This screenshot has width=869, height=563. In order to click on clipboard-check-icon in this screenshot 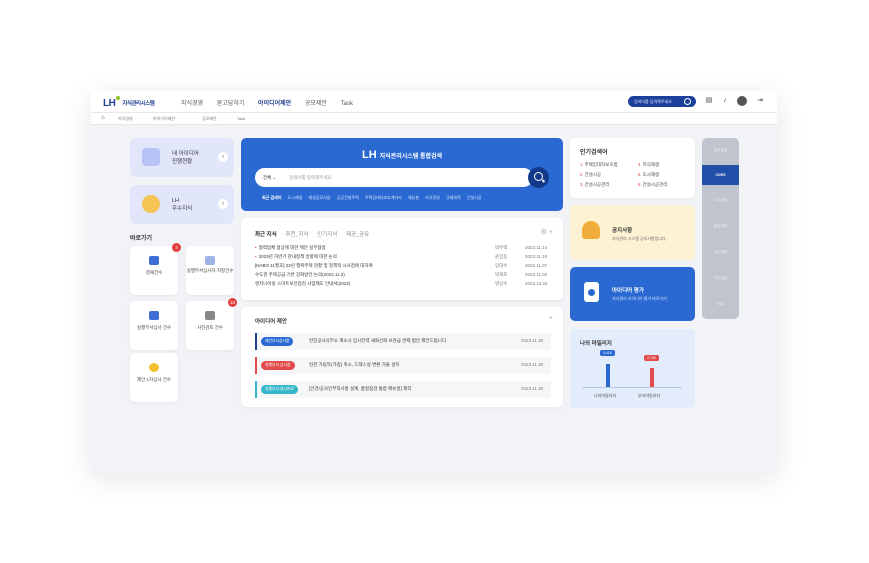, I will do `click(591, 292)`.